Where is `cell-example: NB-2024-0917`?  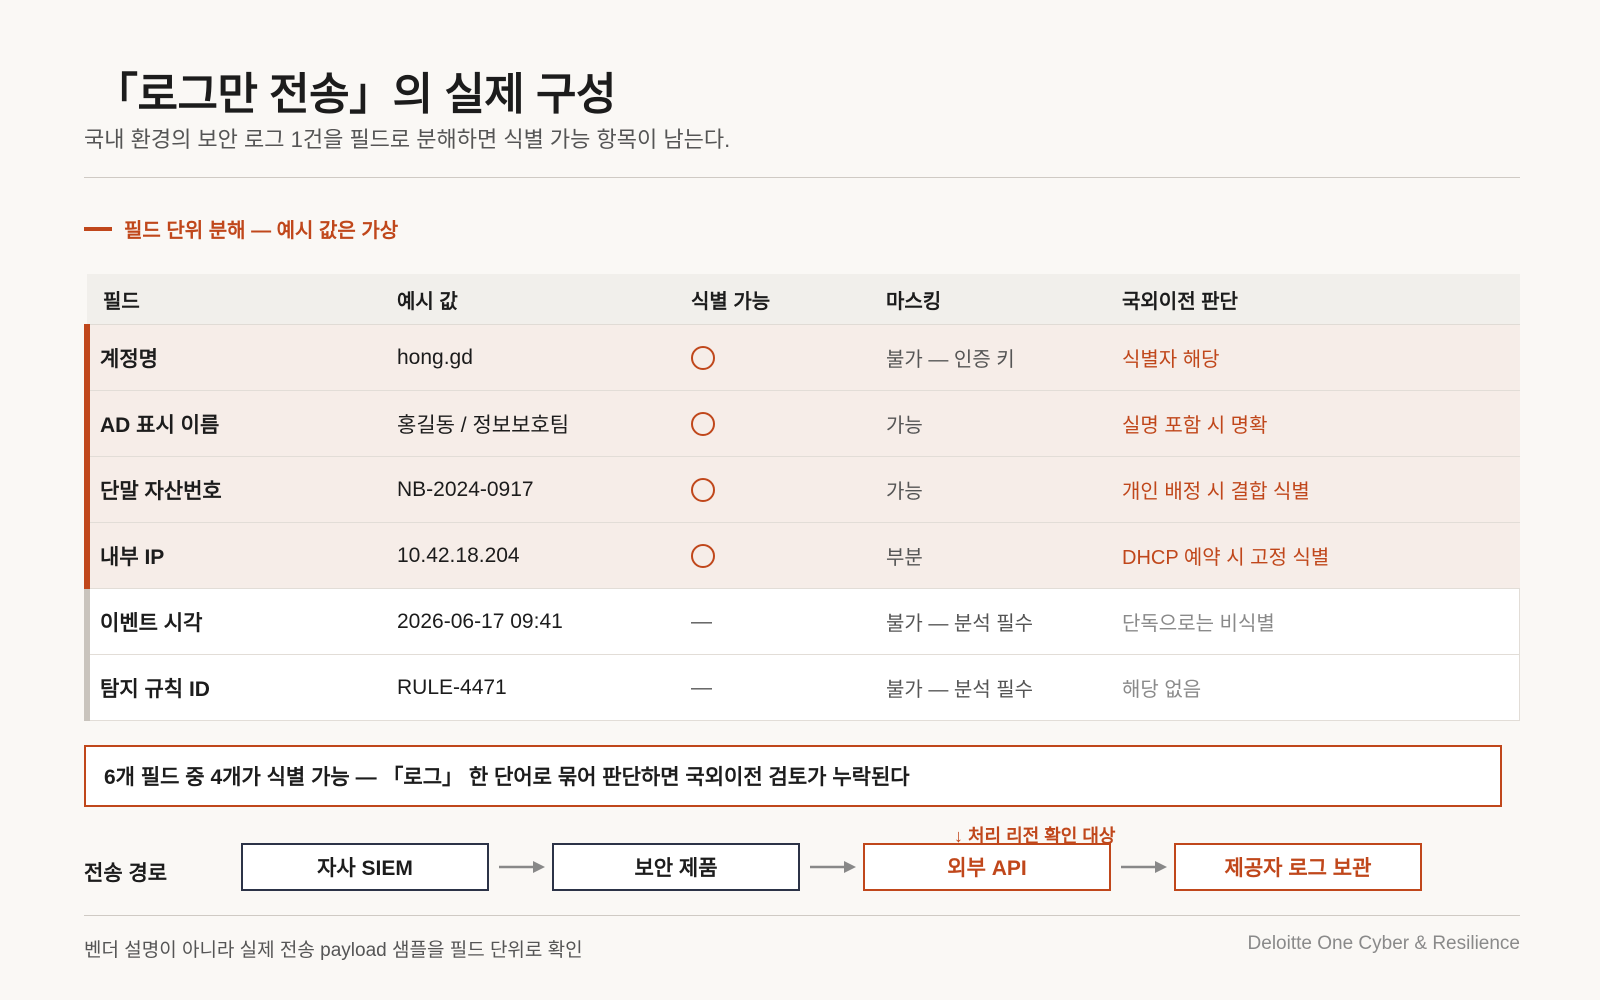
cell-example: NB-2024-0917 is located at coordinates (528, 489).